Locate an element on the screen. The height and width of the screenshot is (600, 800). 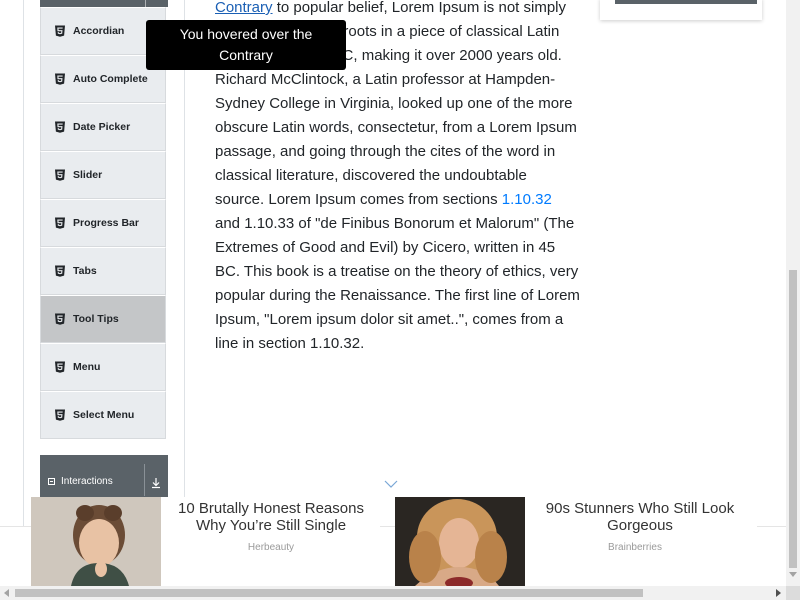
chevron-down-icon is located at coordinates (391, 484).